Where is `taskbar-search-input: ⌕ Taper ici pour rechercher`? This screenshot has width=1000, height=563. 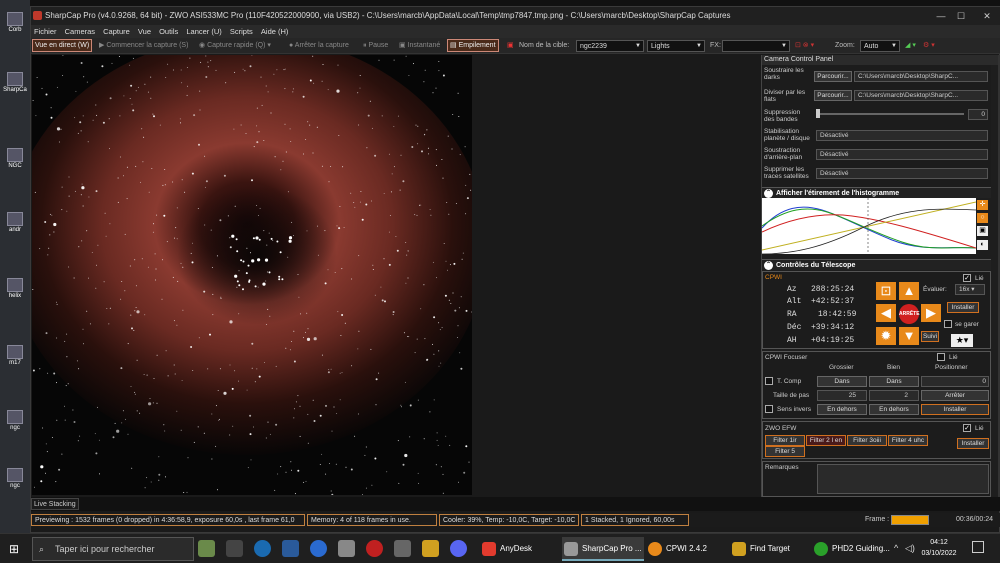 taskbar-search-input: ⌕ Taper ici pour rechercher is located at coordinates (113, 549).